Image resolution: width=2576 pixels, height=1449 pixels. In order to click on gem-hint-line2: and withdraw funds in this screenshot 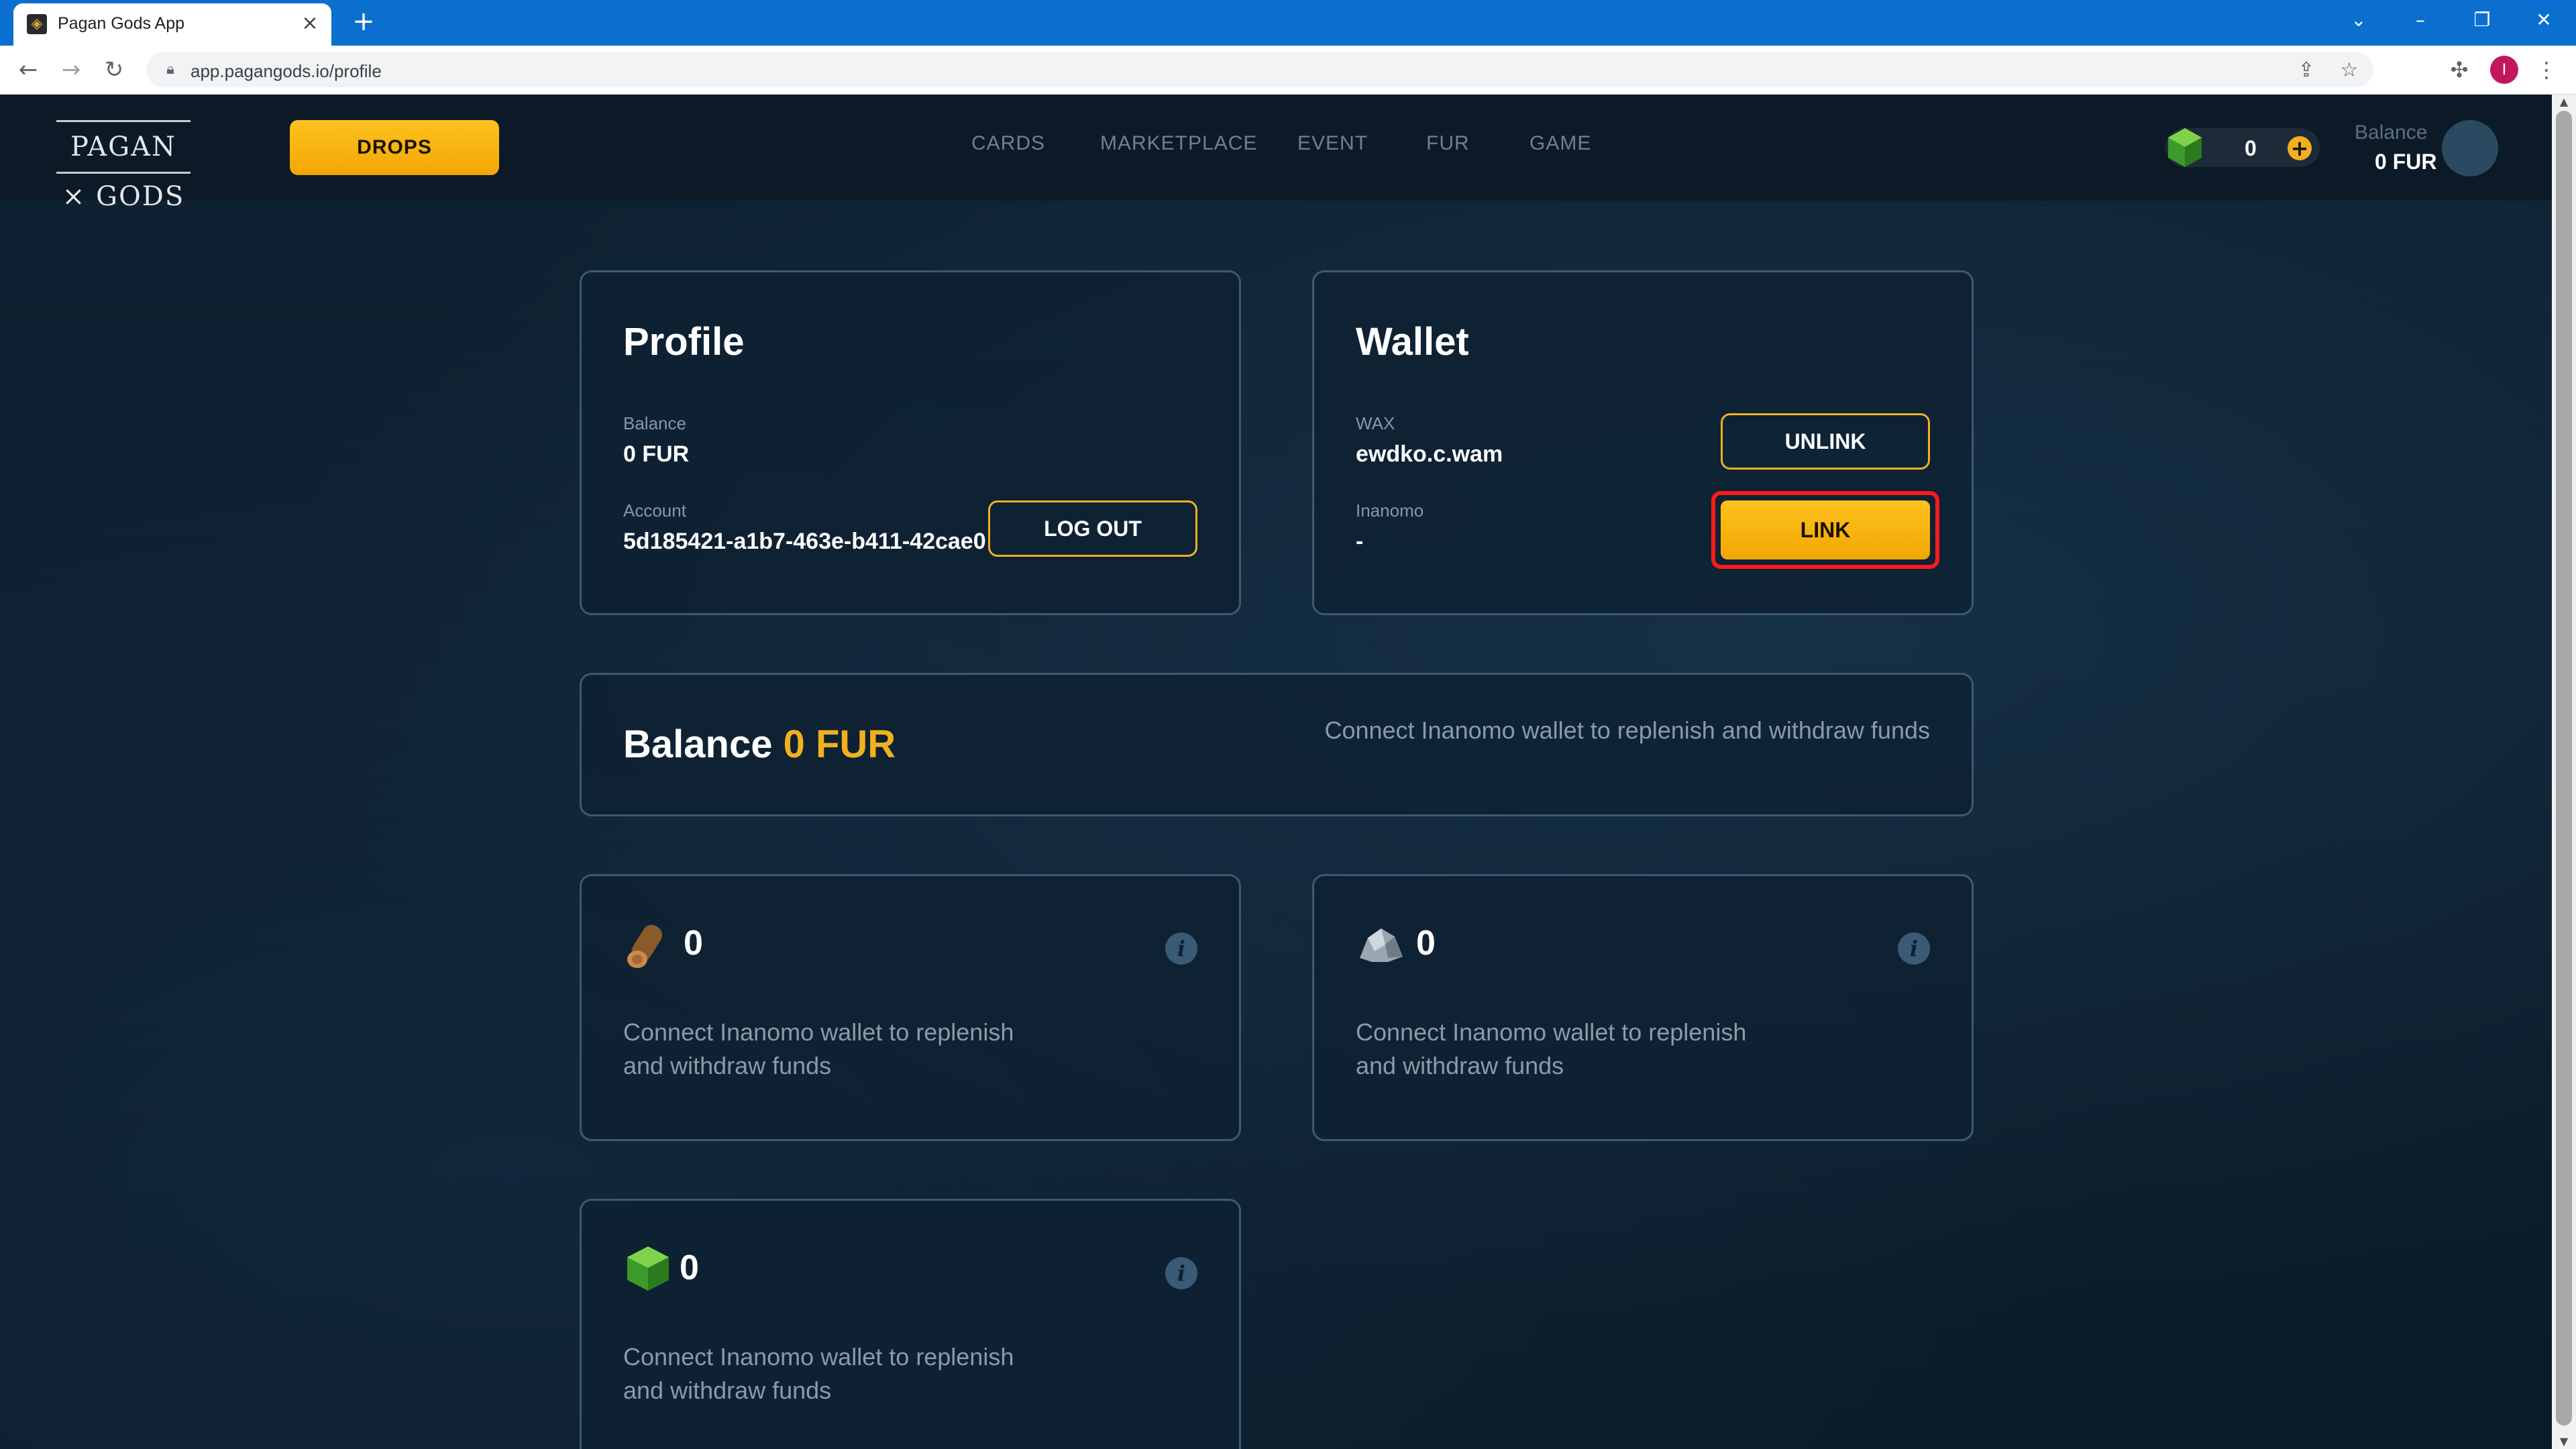, I will do `click(727, 1390)`.